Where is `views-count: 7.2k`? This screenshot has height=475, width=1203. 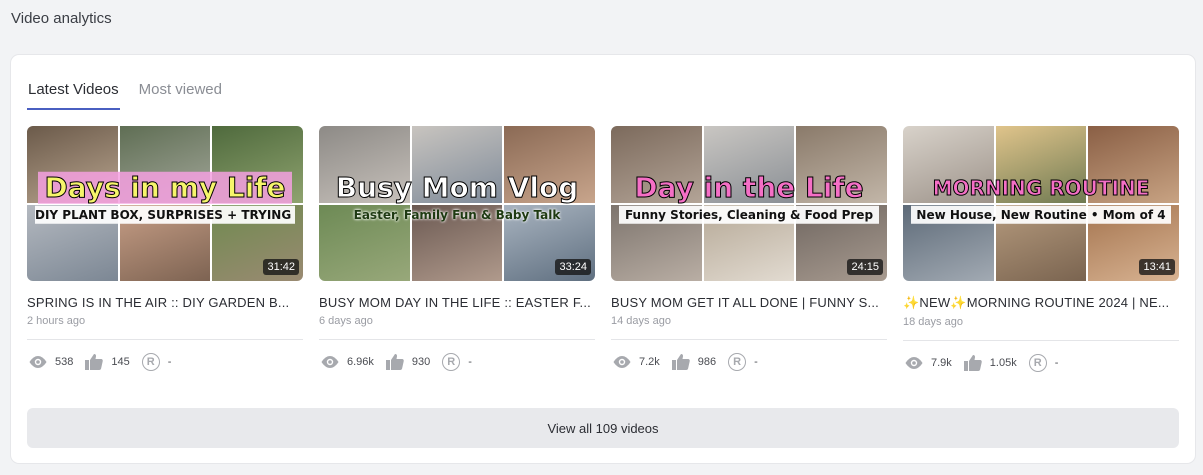 views-count: 7.2k is located at coordinates (649, 362).